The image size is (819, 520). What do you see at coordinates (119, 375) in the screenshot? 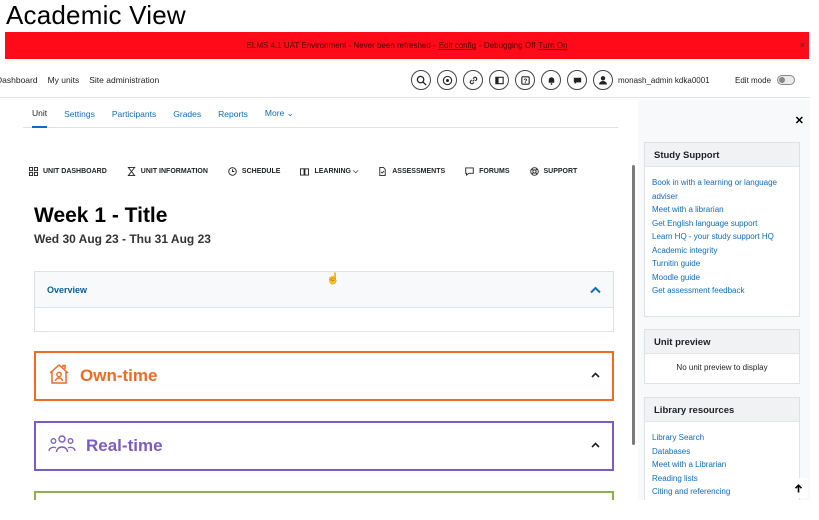
I see `own-time-label: Own-time` at bounding box center [119, 375].